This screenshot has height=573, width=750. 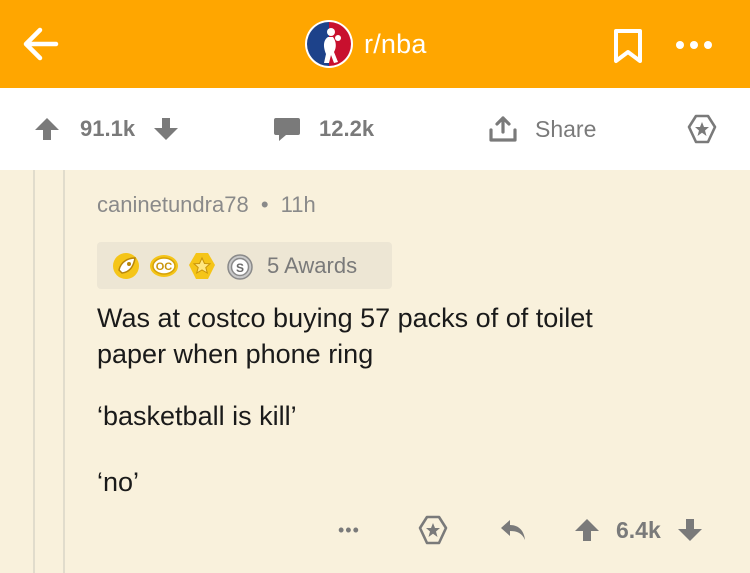 I want to click on comment-vote-group: 6.4k, so click(x=638, y=530).